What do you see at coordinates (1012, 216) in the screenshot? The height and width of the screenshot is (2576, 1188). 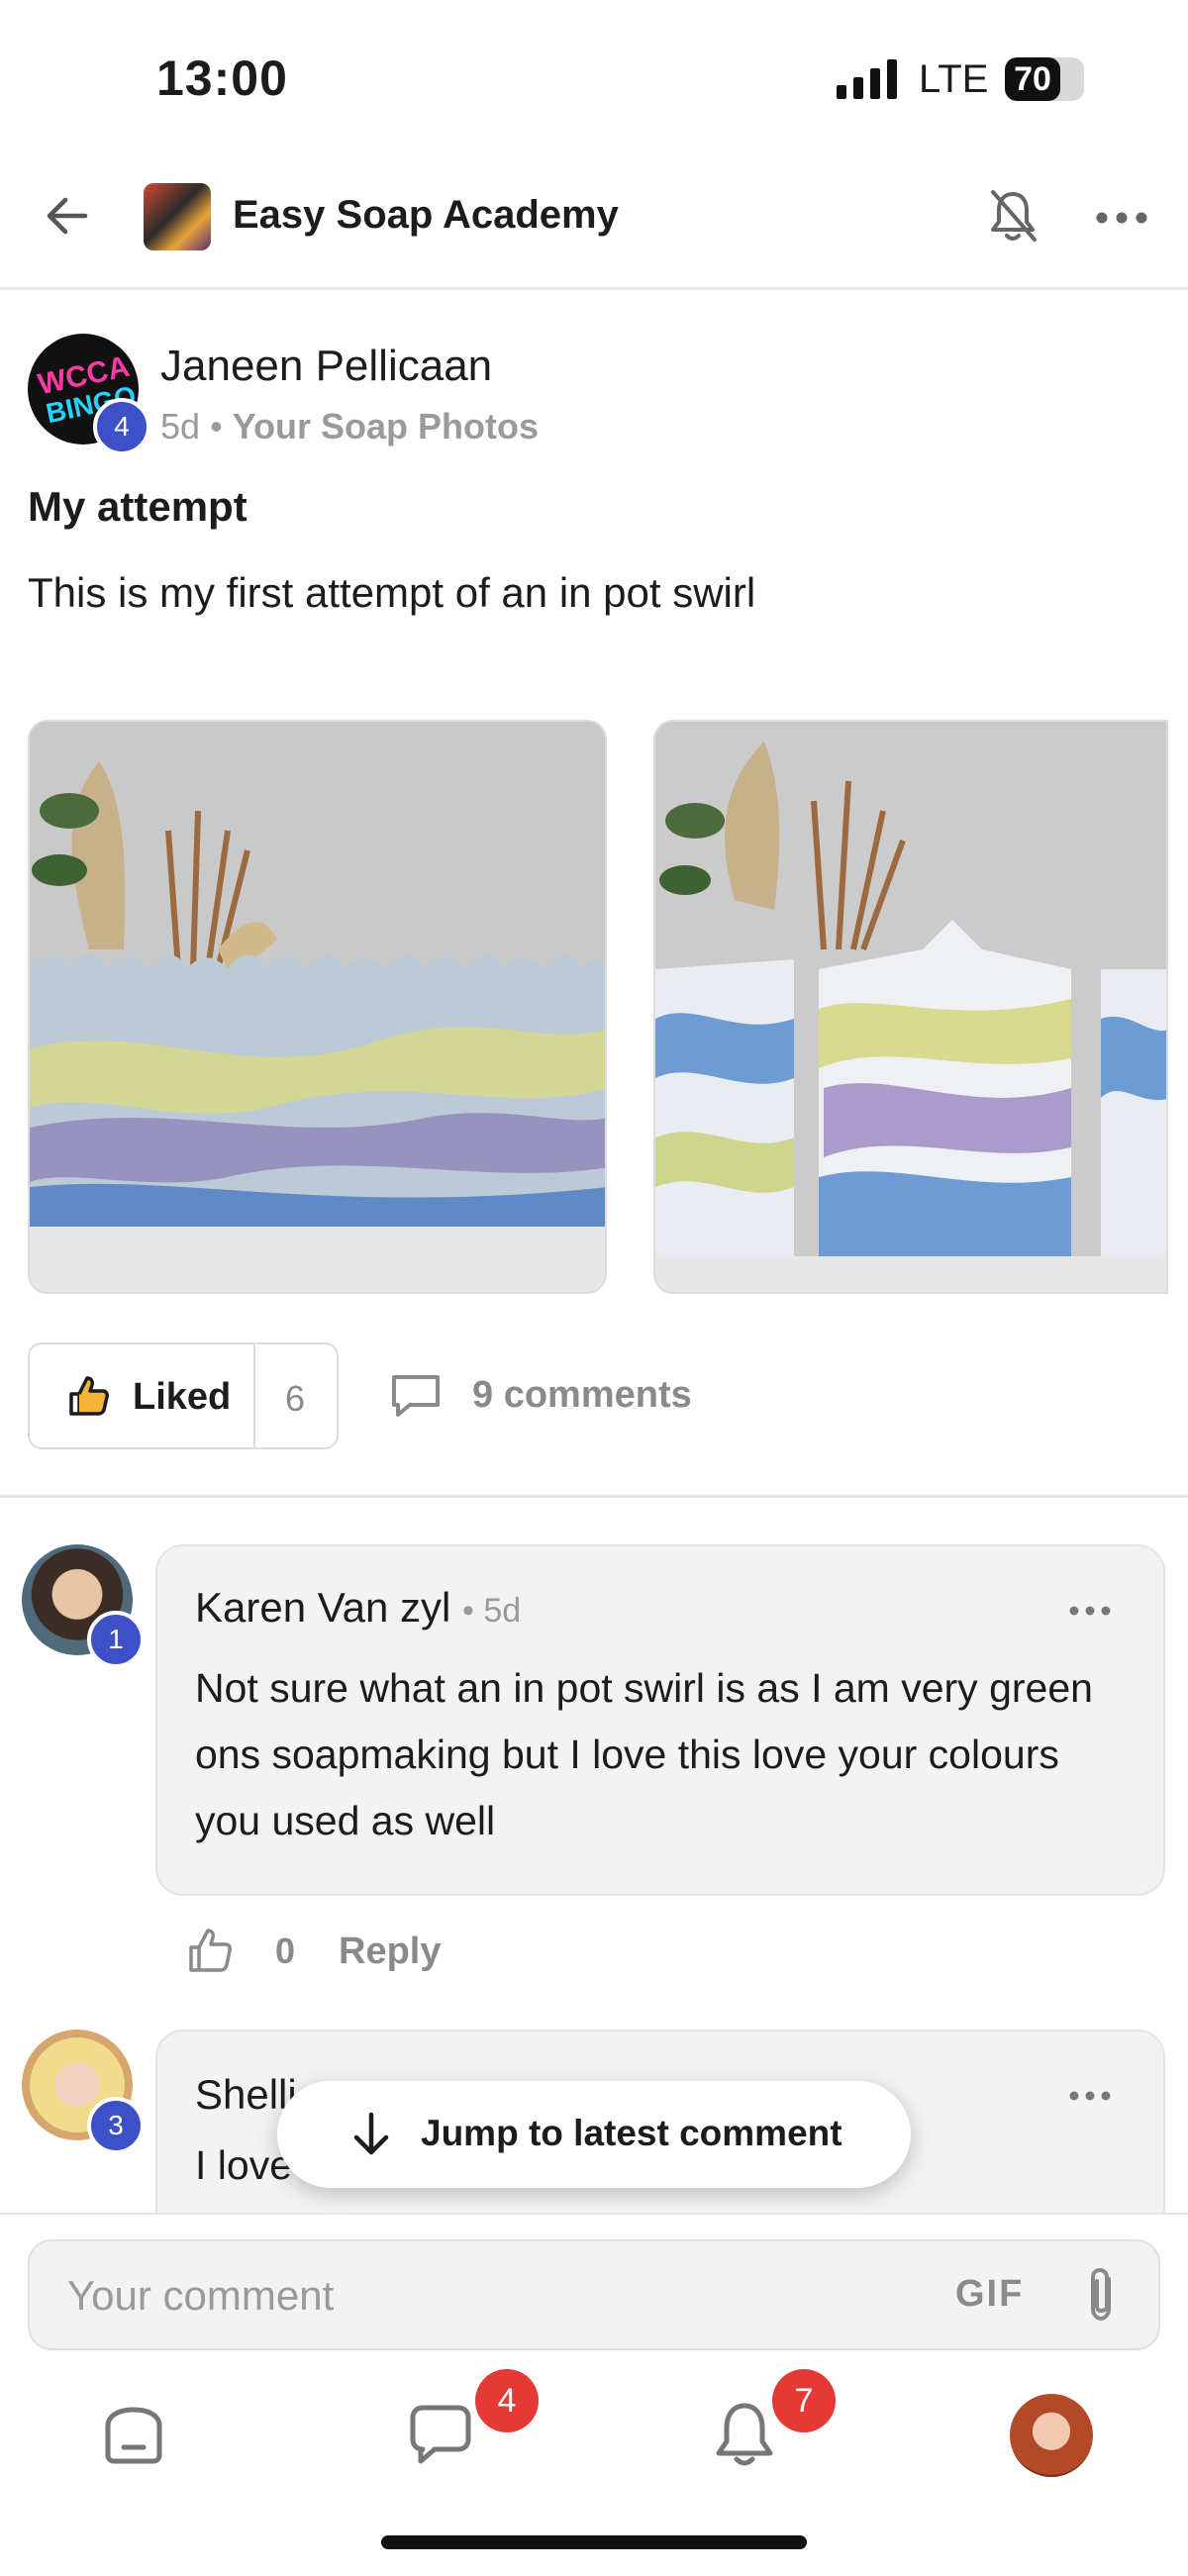 I see `bell-off-icon` at bounding box center [1012, 216].